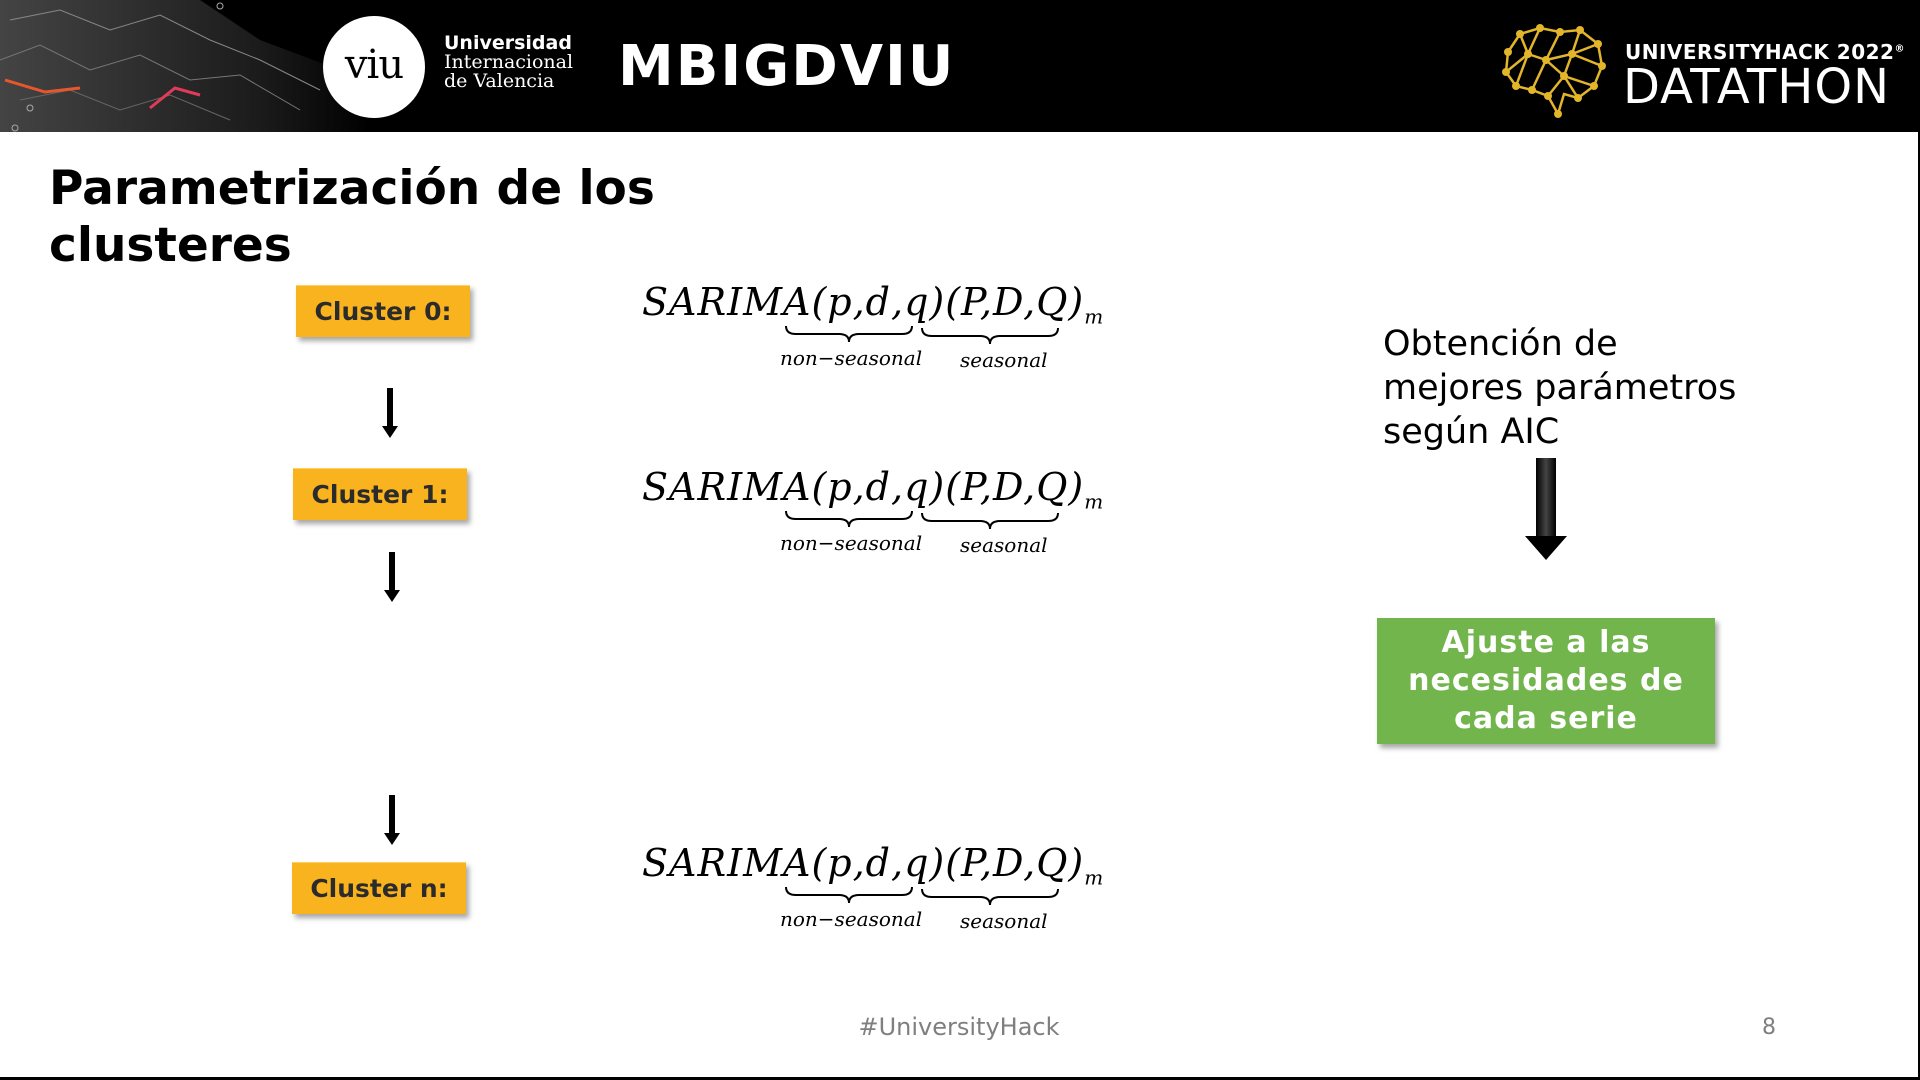 The image size is (1920, 1080). What do you see at coordinates (508, 62) in the screenshot?
I see `university-name: Universidad Internacional de Valencia` at bounding box center [508, 62].